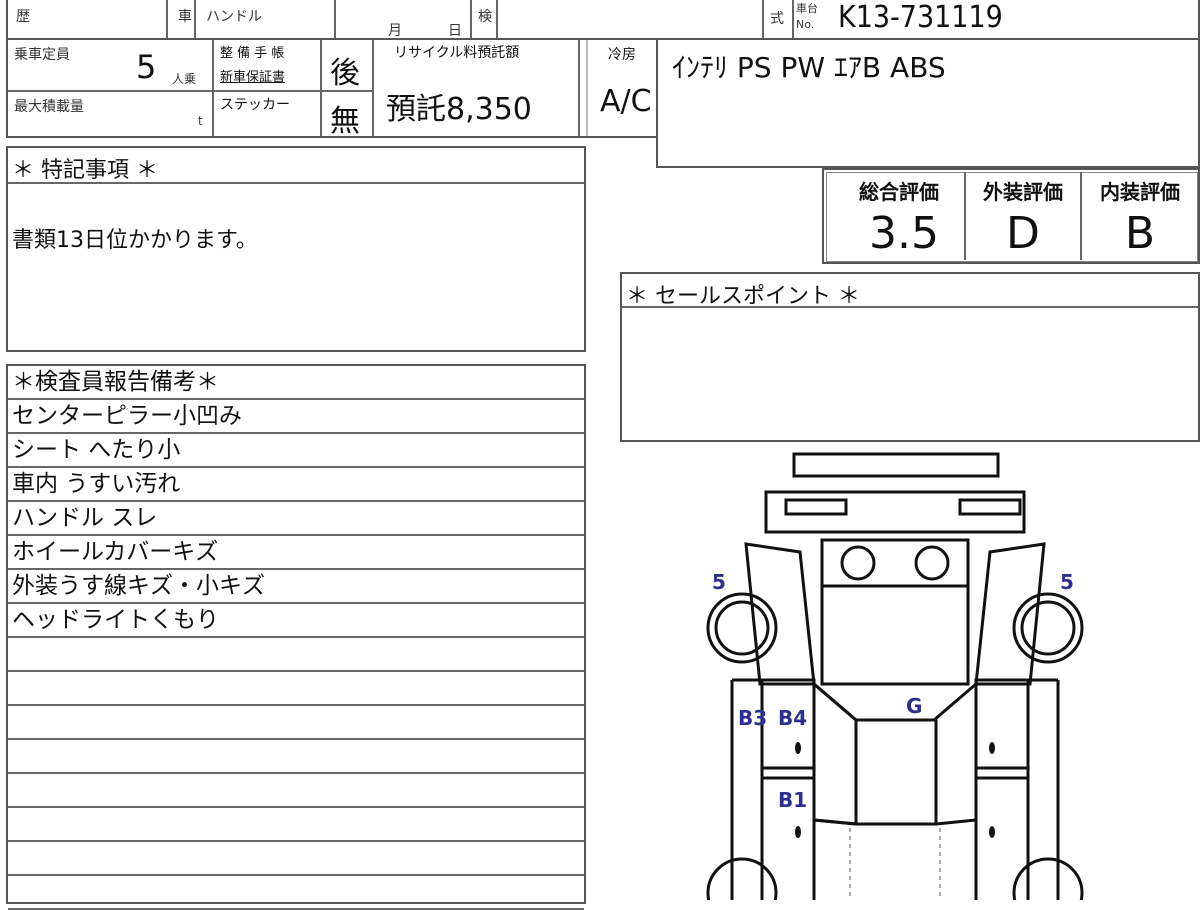 The width and height of the screenshot is (1200, 910). Describe the element at coordinates (809, 67) in the screenshot. I see `equipment-text: ｲﾝﾃﾘ PS PW ｴｱB ABS` at that location.